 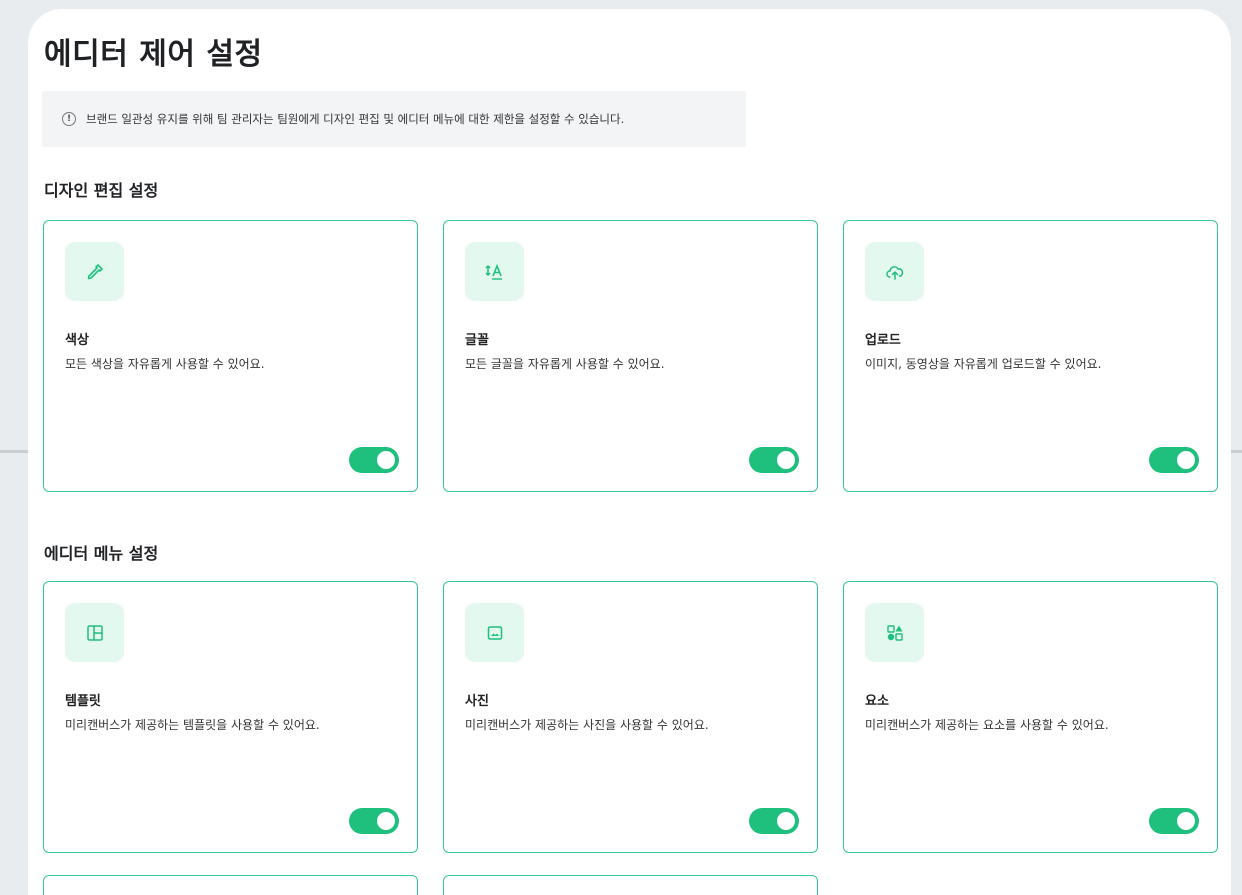 I want to click on card-title: 업로드, so click(x=883, y=340).